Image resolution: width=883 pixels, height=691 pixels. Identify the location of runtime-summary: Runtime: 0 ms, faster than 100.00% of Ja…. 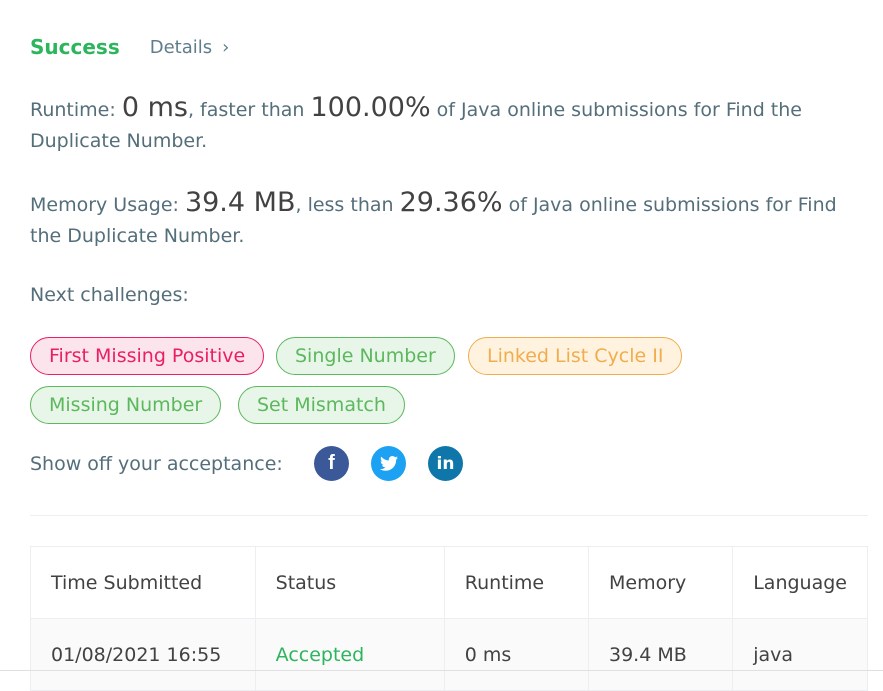
(449, 124).